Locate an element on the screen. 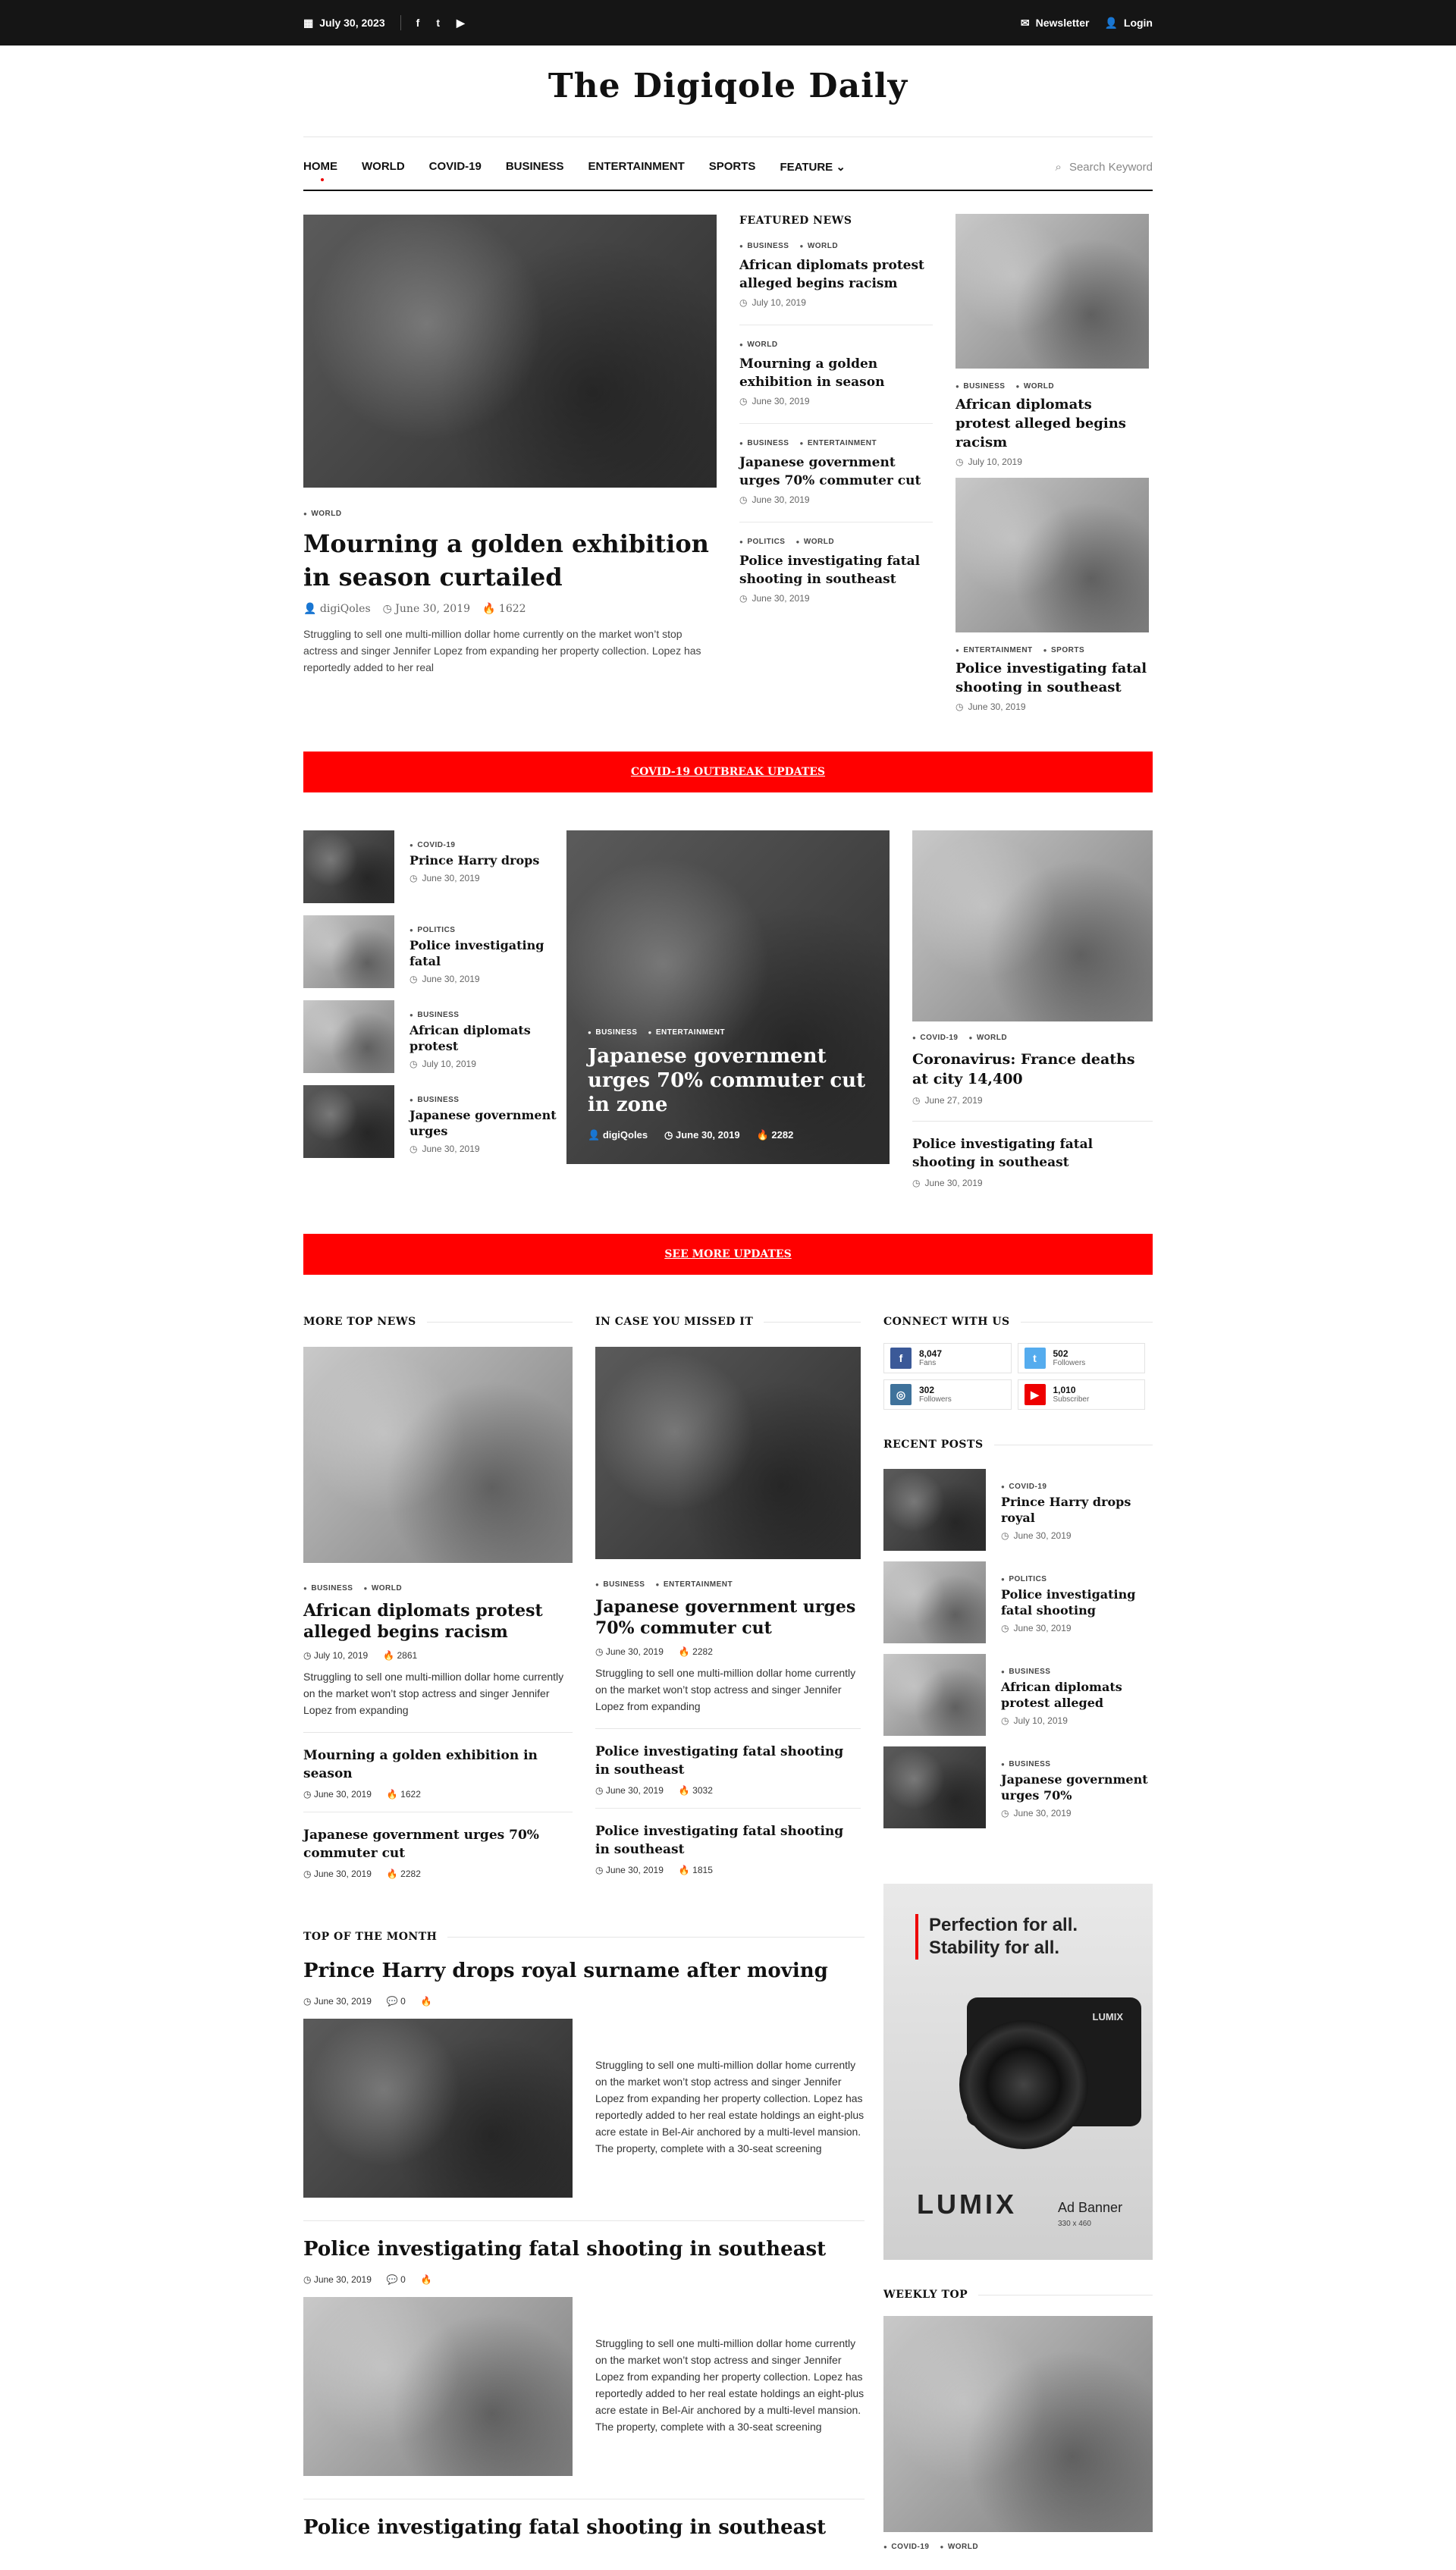  camera-lens is located at coordinates (1023, 2084).